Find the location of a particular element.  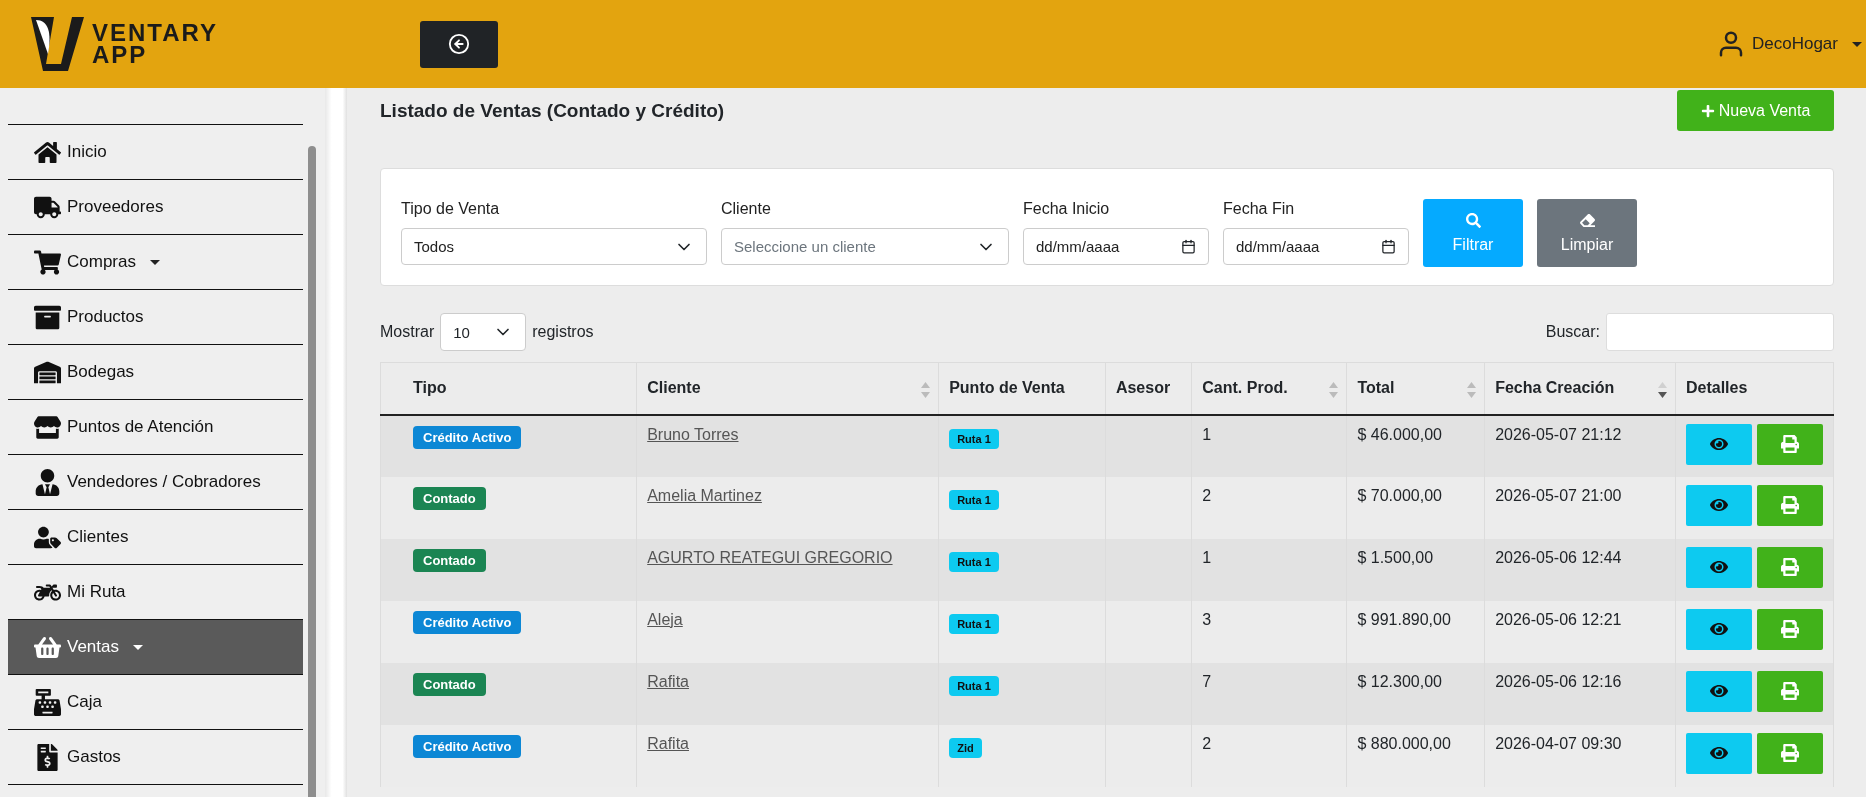

field-label: Cliente is located at coordinates (746, 209).